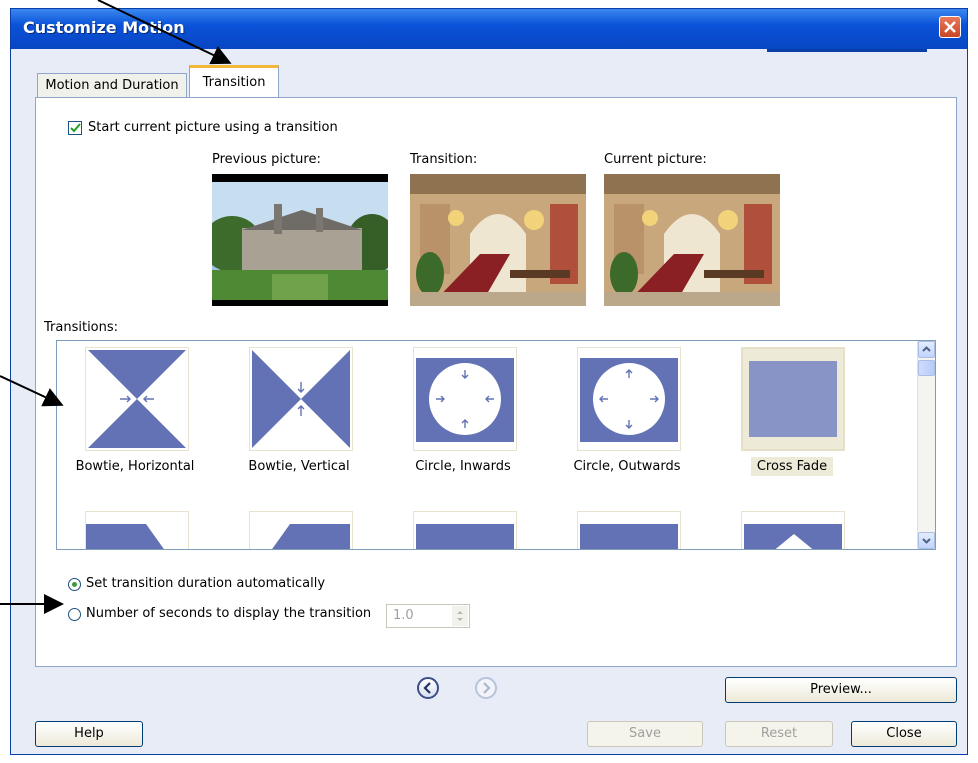  I want to click on previous-picture-label: Previous picture:, so click(266, 159).